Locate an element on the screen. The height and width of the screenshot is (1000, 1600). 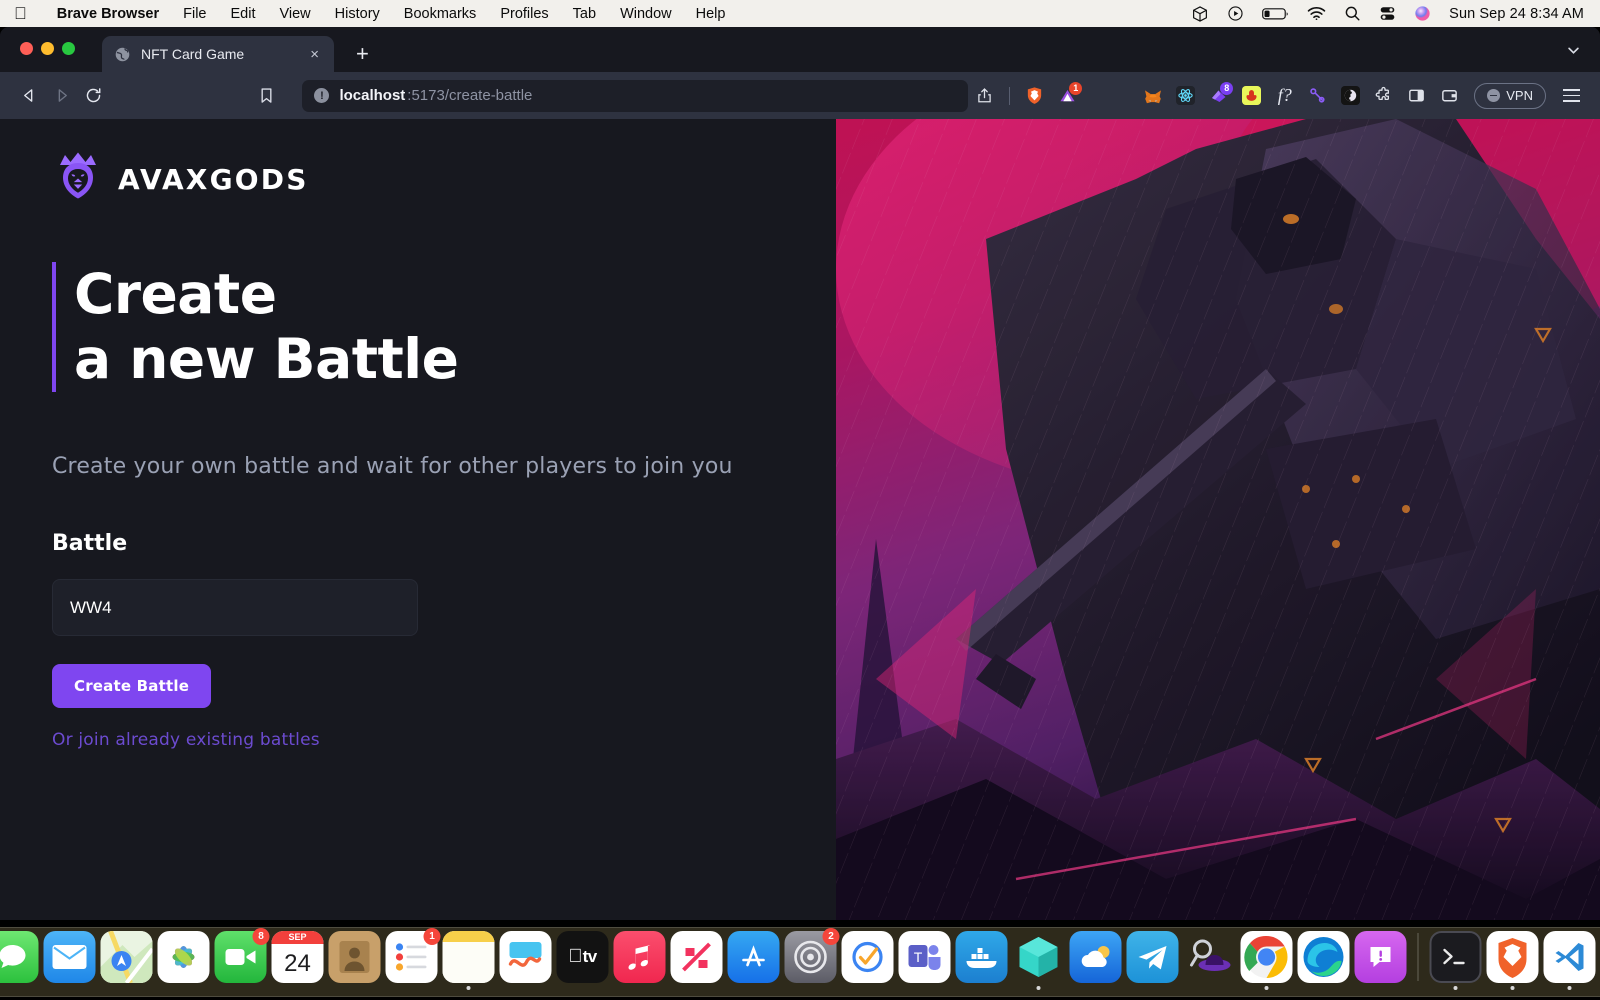
phantom-wallet-icon: 8 is located at coordinates (1218, 96).